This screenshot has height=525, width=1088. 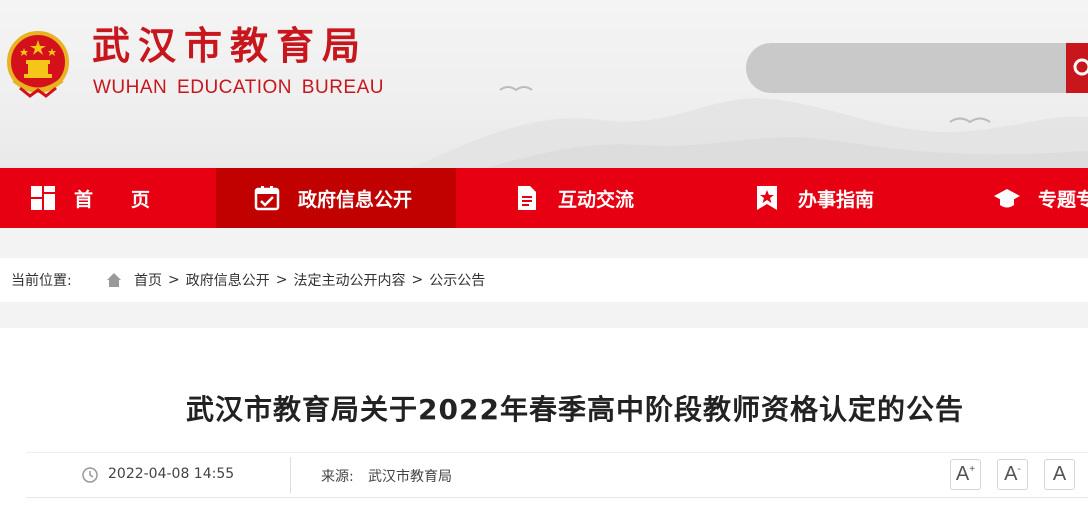 I want to click on font-increase-button: A +, so click(x=965, y=474).